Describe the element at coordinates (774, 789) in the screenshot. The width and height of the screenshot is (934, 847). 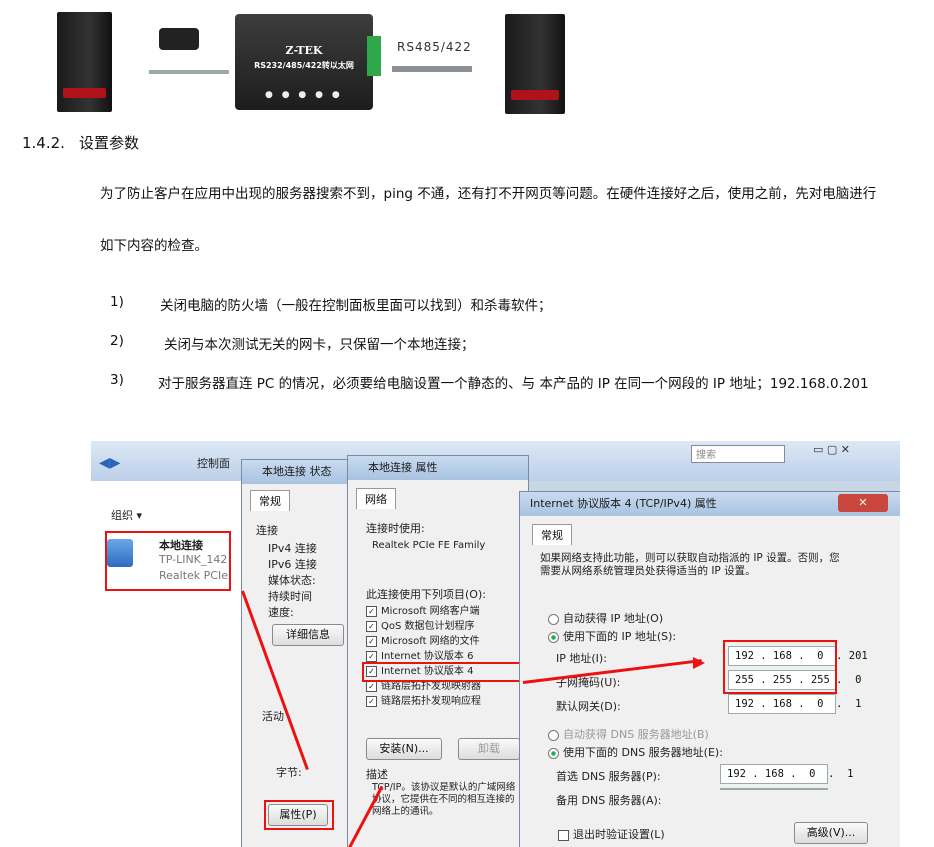
I see `dns2-input` at that location.